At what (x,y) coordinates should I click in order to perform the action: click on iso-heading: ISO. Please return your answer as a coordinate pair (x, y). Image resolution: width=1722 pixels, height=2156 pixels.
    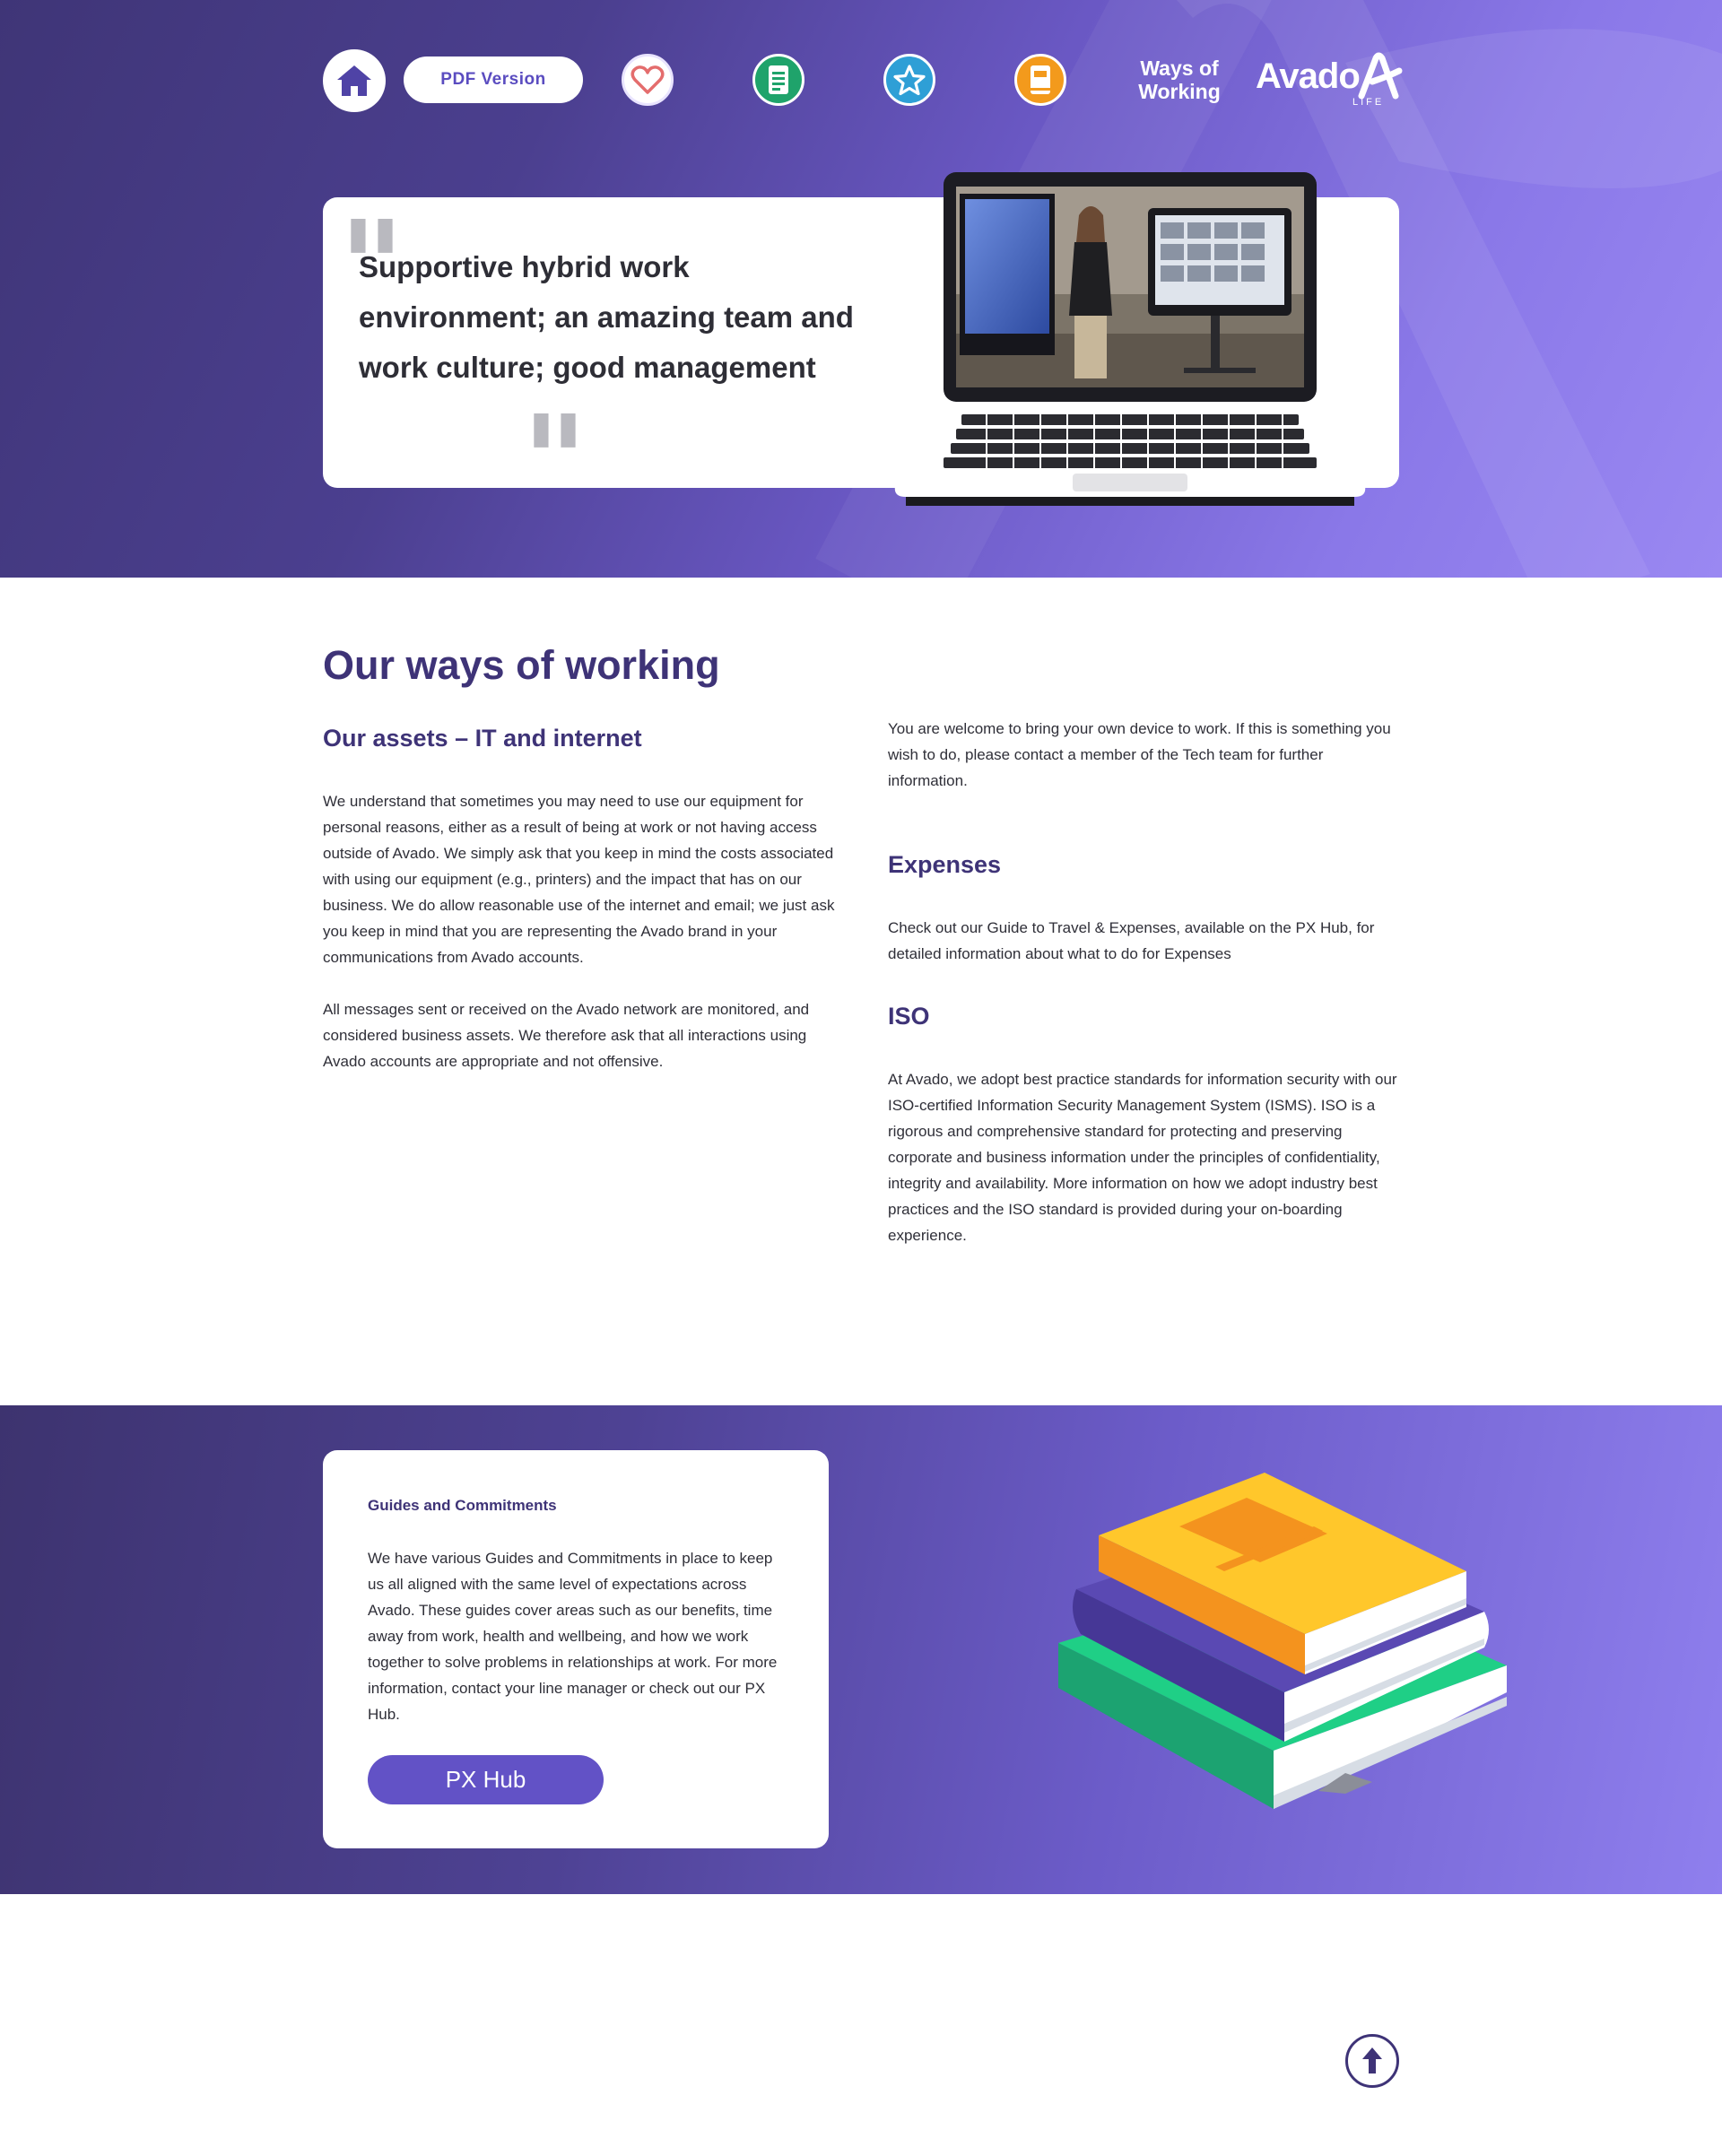
    Looking at the image, I should click on (909, 1016).